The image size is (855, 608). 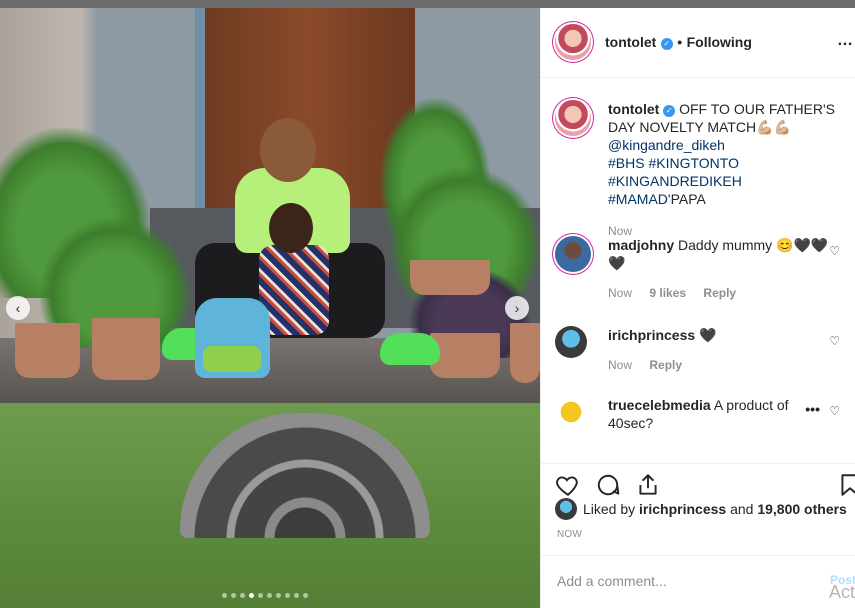 I want to click on comment-item: truecelebmedia A product of 40sec? ••• ♡, so click(x=697, y=414).